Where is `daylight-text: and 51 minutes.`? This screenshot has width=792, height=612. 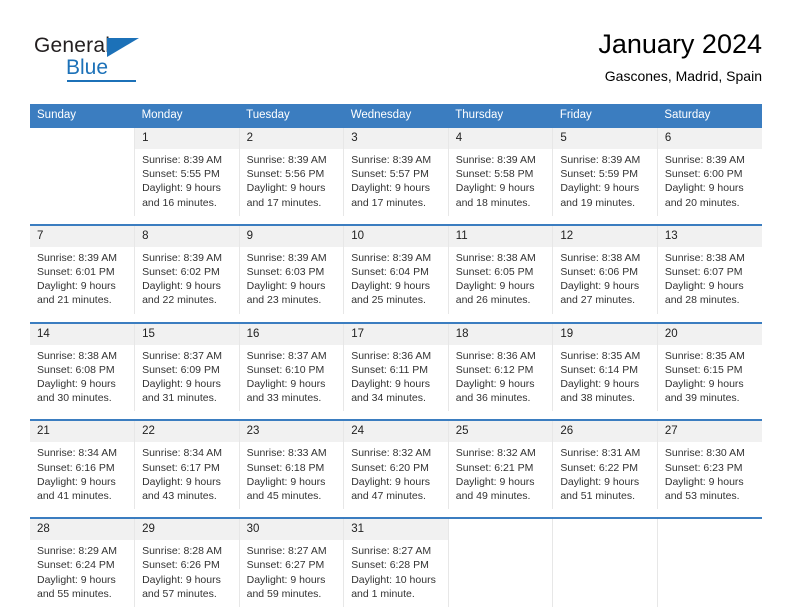
daylight-text: and 51 minutes. is located at coordinates (598, 496).